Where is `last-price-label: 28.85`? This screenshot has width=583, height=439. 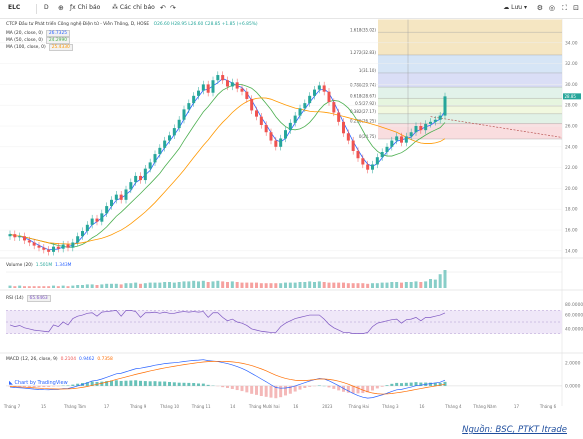 last-price-label: 28.85 is located at coordinates (571, 96).